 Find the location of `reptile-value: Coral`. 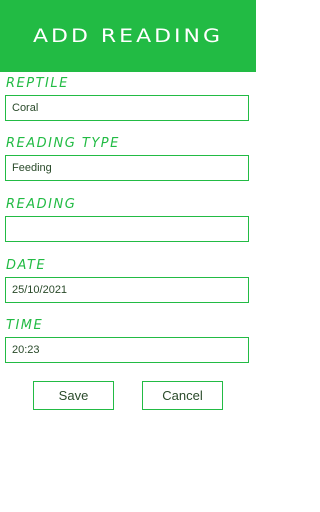

reptile-value: Coral is located at coordinates (25, 108).